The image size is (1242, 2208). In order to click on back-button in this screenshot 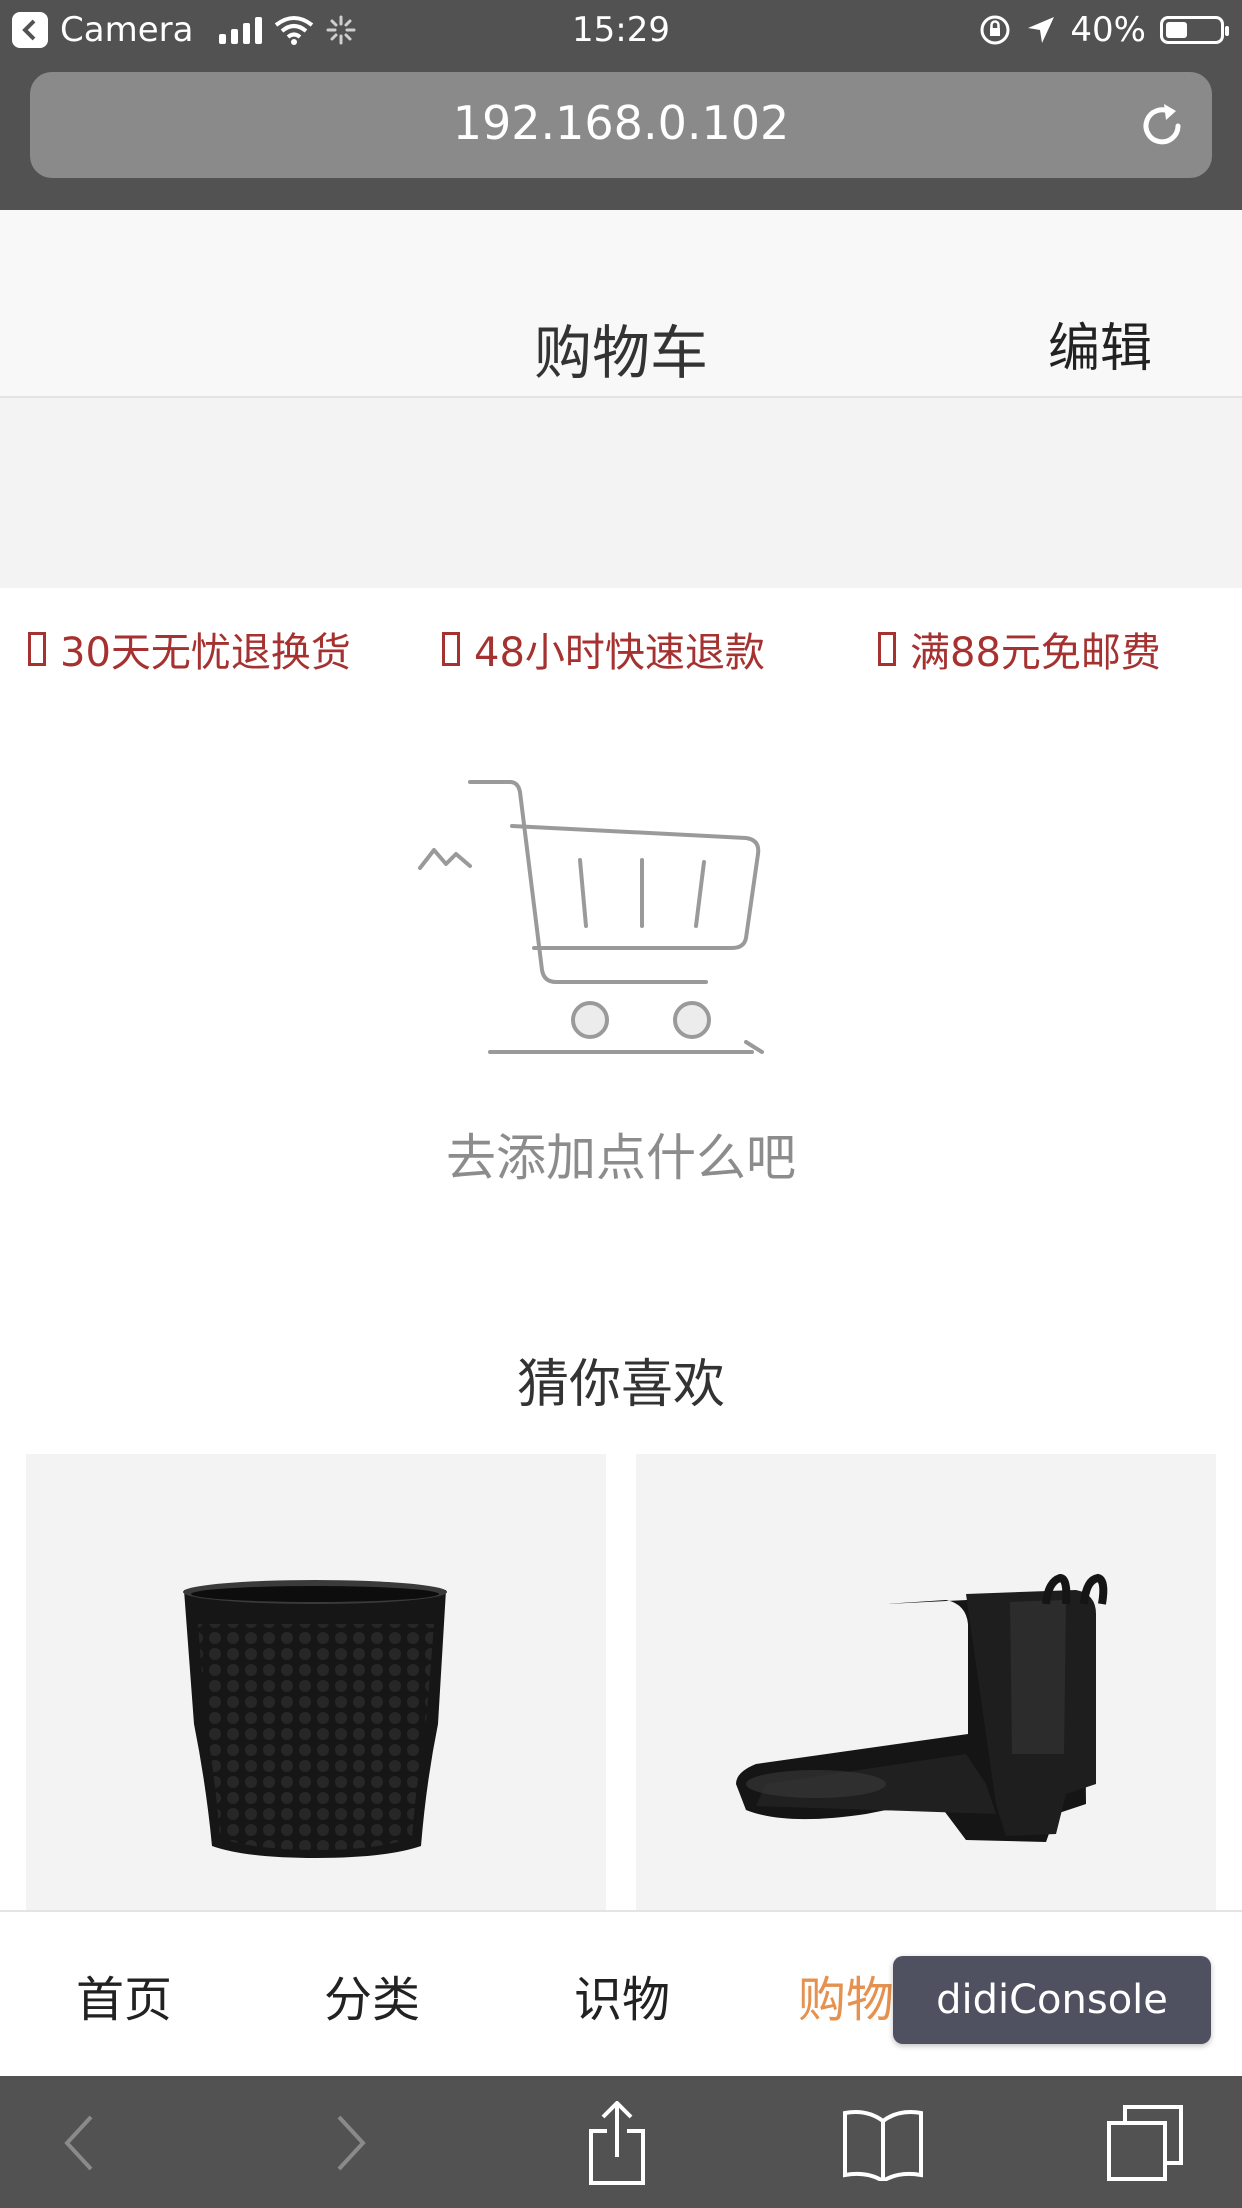, I will do `click(79, 2143)`.